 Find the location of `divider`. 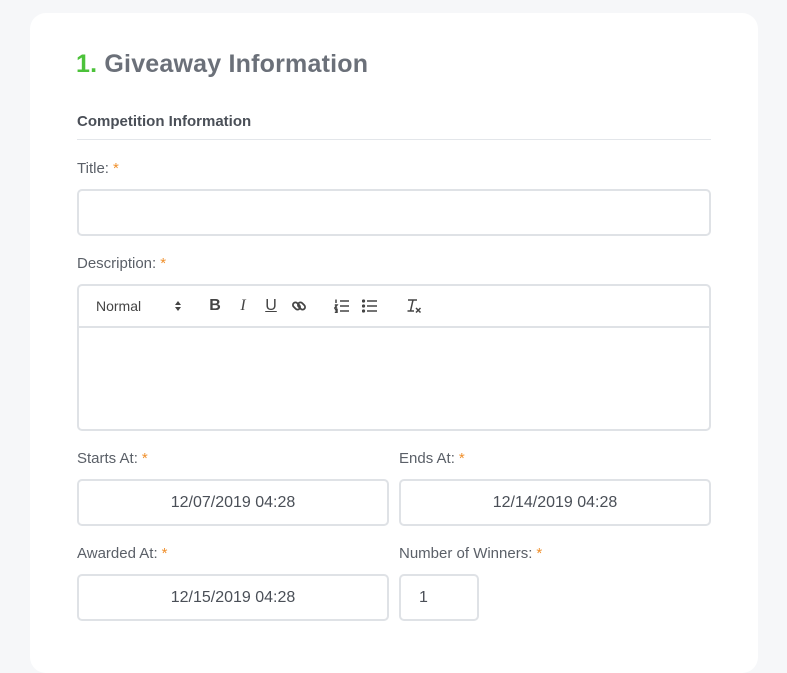

divider is located at coordinates (394, 139).